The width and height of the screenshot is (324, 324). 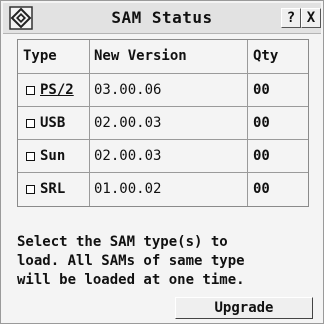 What do you see at coordinates (40, 56) in the screenshot?
I see `header-type: Type` at bounding box center [40, 56].